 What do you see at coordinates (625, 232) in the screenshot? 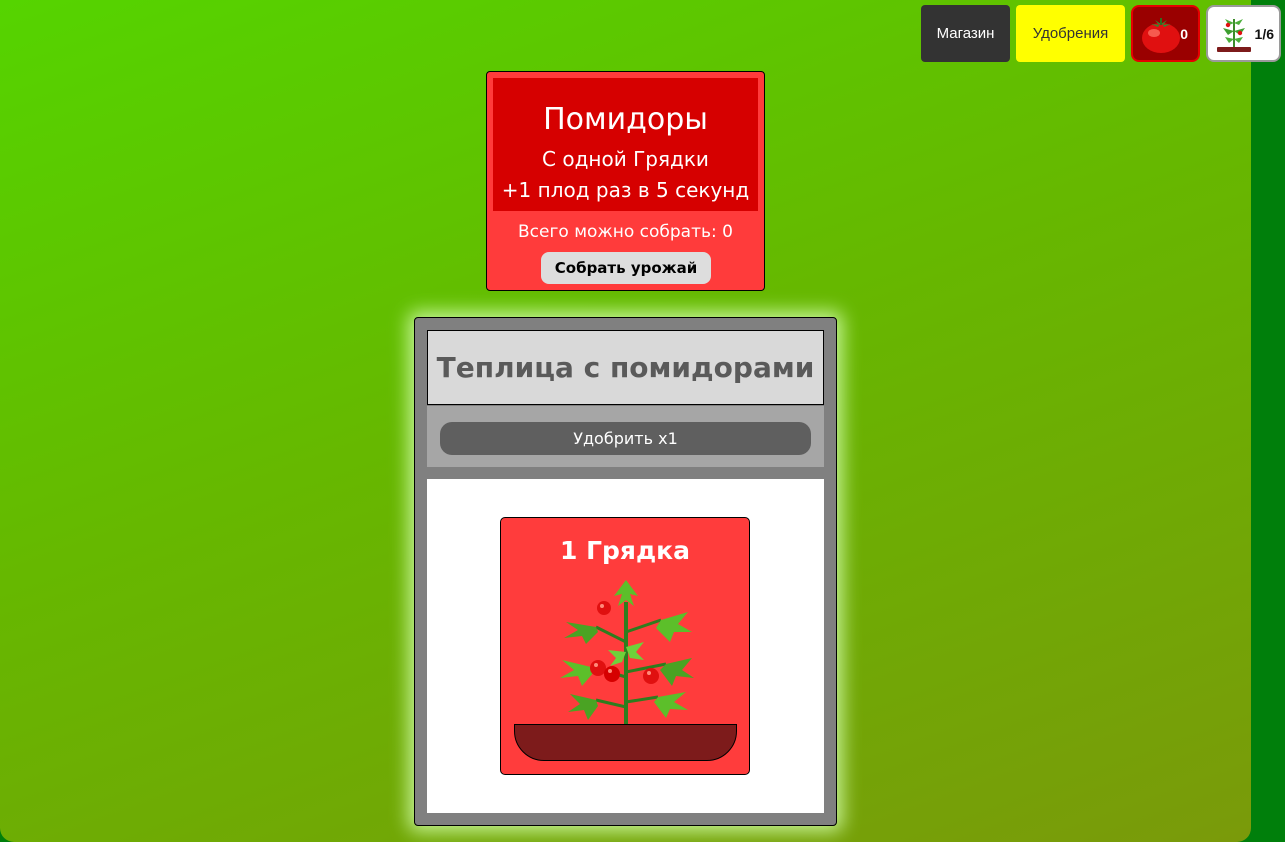
I see `harvest-total: Всего можно собрать: 0` at bounding box center [625, 232].